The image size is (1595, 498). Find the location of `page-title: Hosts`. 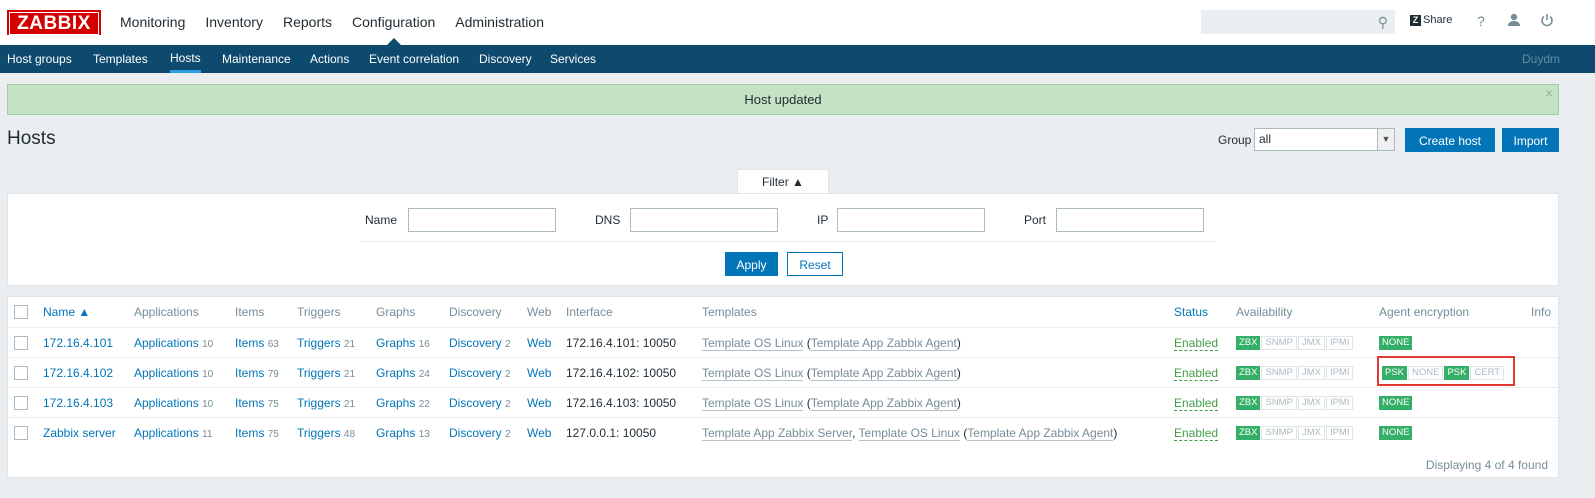

page-title: Hosts is located at coordinates (31, 138).